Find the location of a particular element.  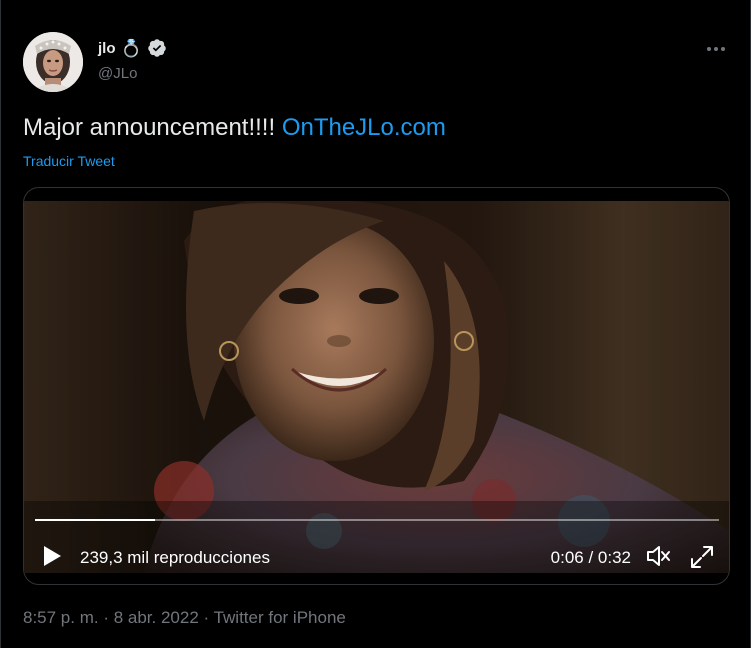

user-handle: @JLo is located at coordinates (117, 73).